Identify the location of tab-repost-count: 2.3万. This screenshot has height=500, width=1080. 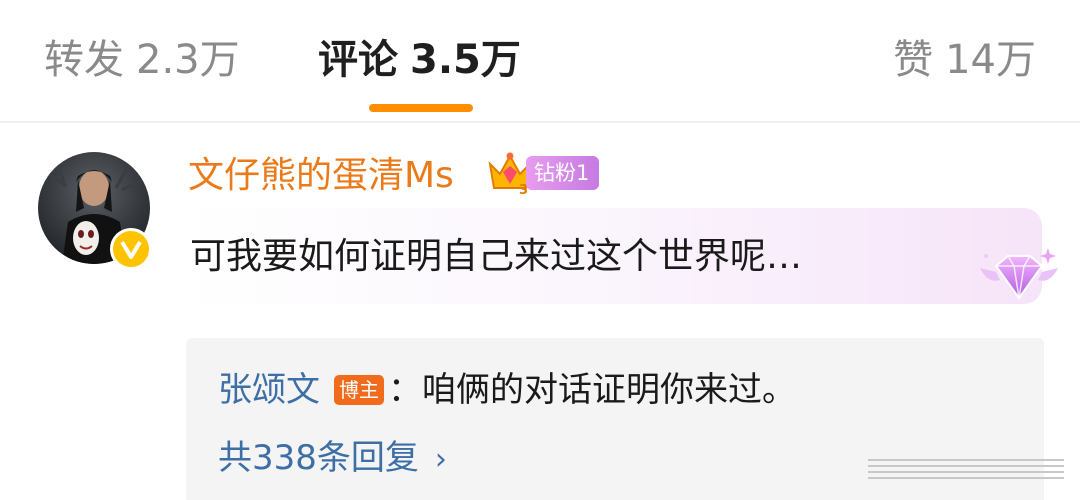
(188, 60).